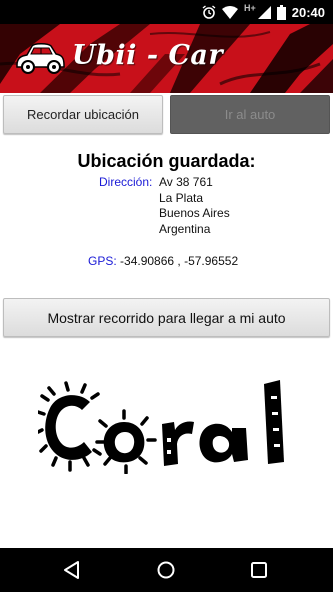 The height and width of the screenshot is (592, 333). I want to click on wifi-icon, so click(229, 12).